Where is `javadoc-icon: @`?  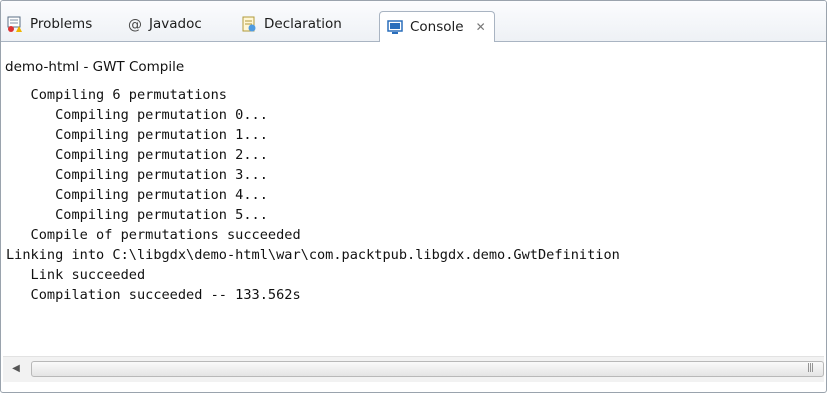
javadoc-icon: @ is located at coordinates (135, 24).